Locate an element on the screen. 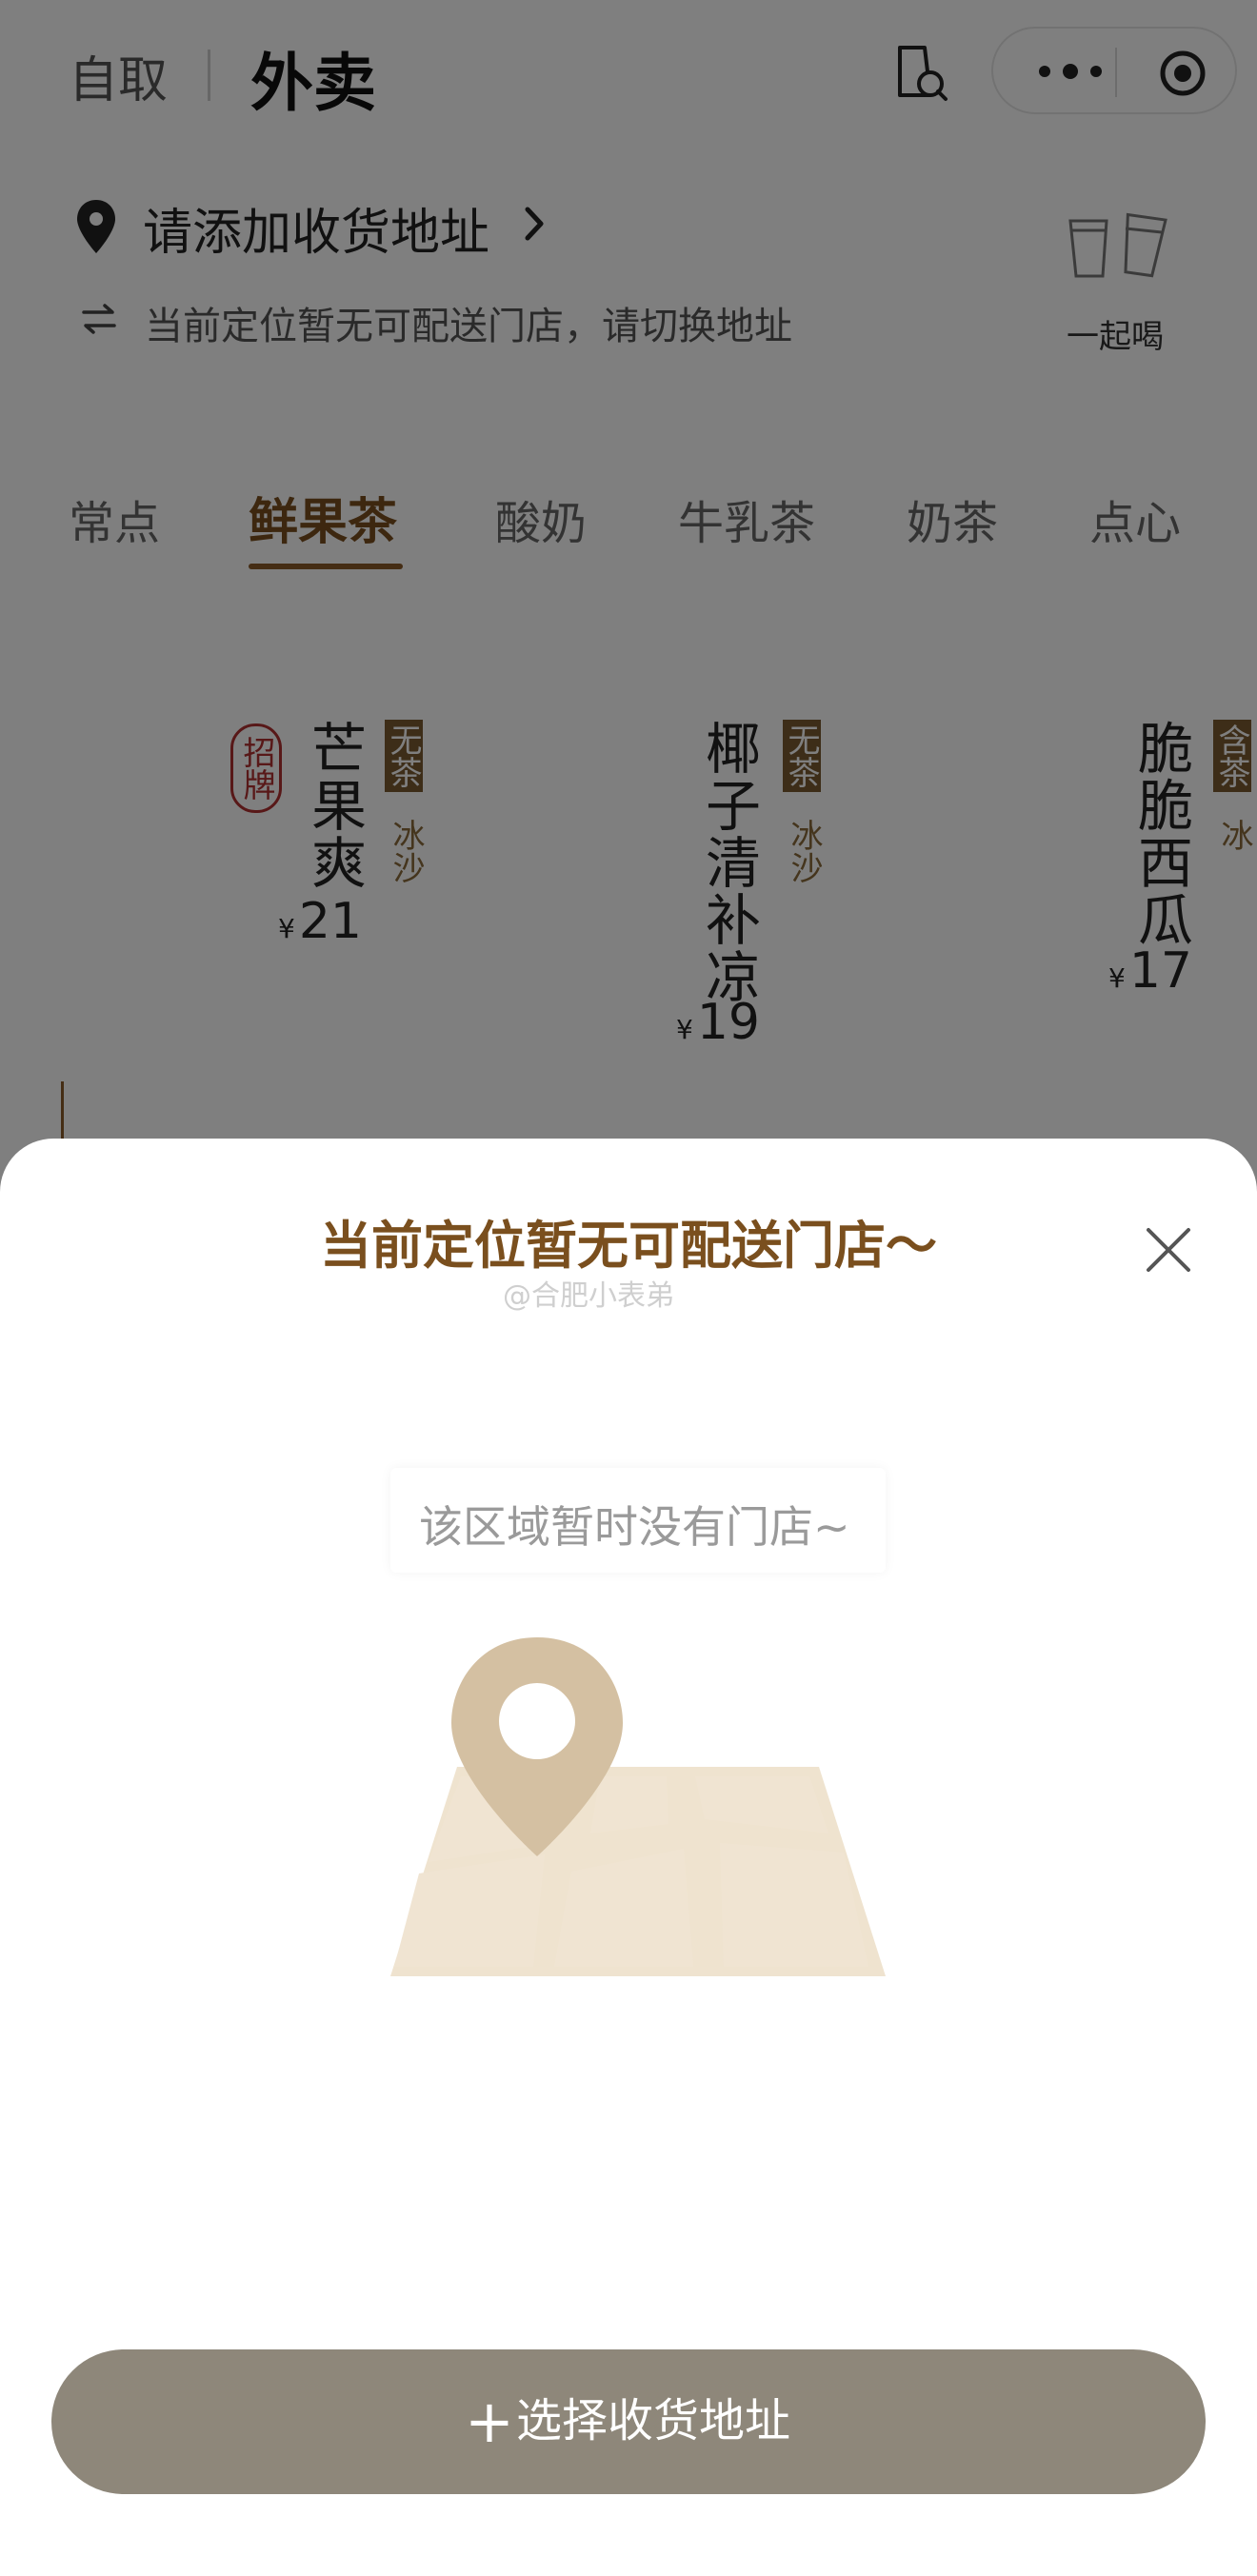 The width and height of the screenshot is (1257, 2576). plus-icon: + is located at coordinates (489, 2421).